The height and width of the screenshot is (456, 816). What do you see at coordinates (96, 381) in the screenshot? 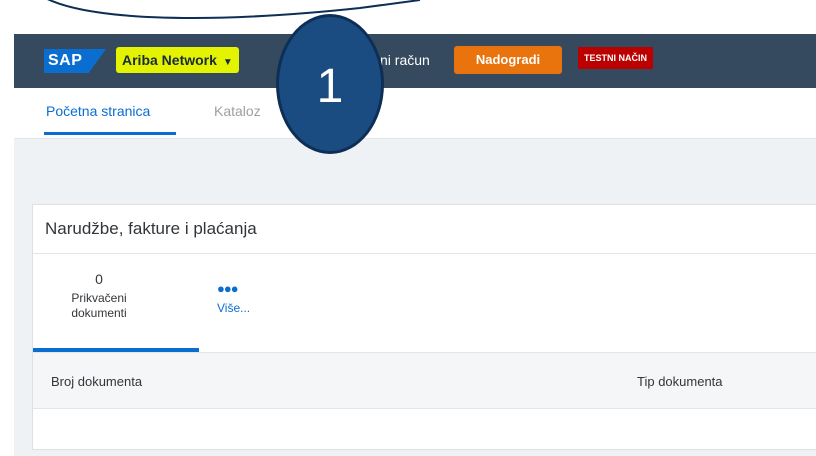
I see `column-document-number: Broj dokumenta` at bounding box center [96, 381].